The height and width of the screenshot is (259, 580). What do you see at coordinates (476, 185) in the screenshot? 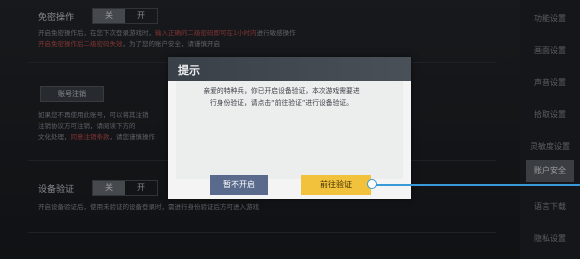
I see `guide-pointer-line` at bounding box center [476, 185].